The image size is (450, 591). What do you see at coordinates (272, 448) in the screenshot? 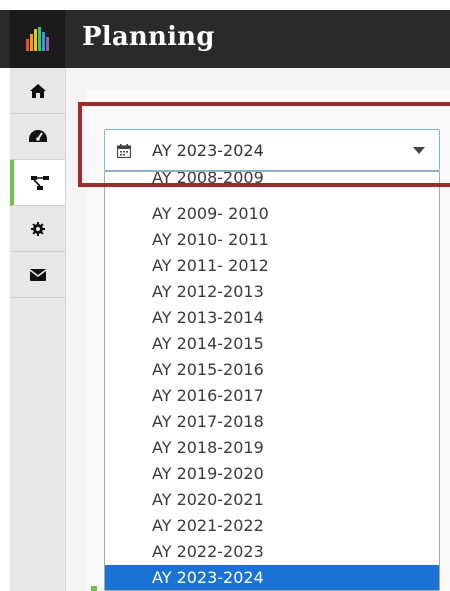
I see `year-option: AY 2018-2019` at bounding box center [272, 448].